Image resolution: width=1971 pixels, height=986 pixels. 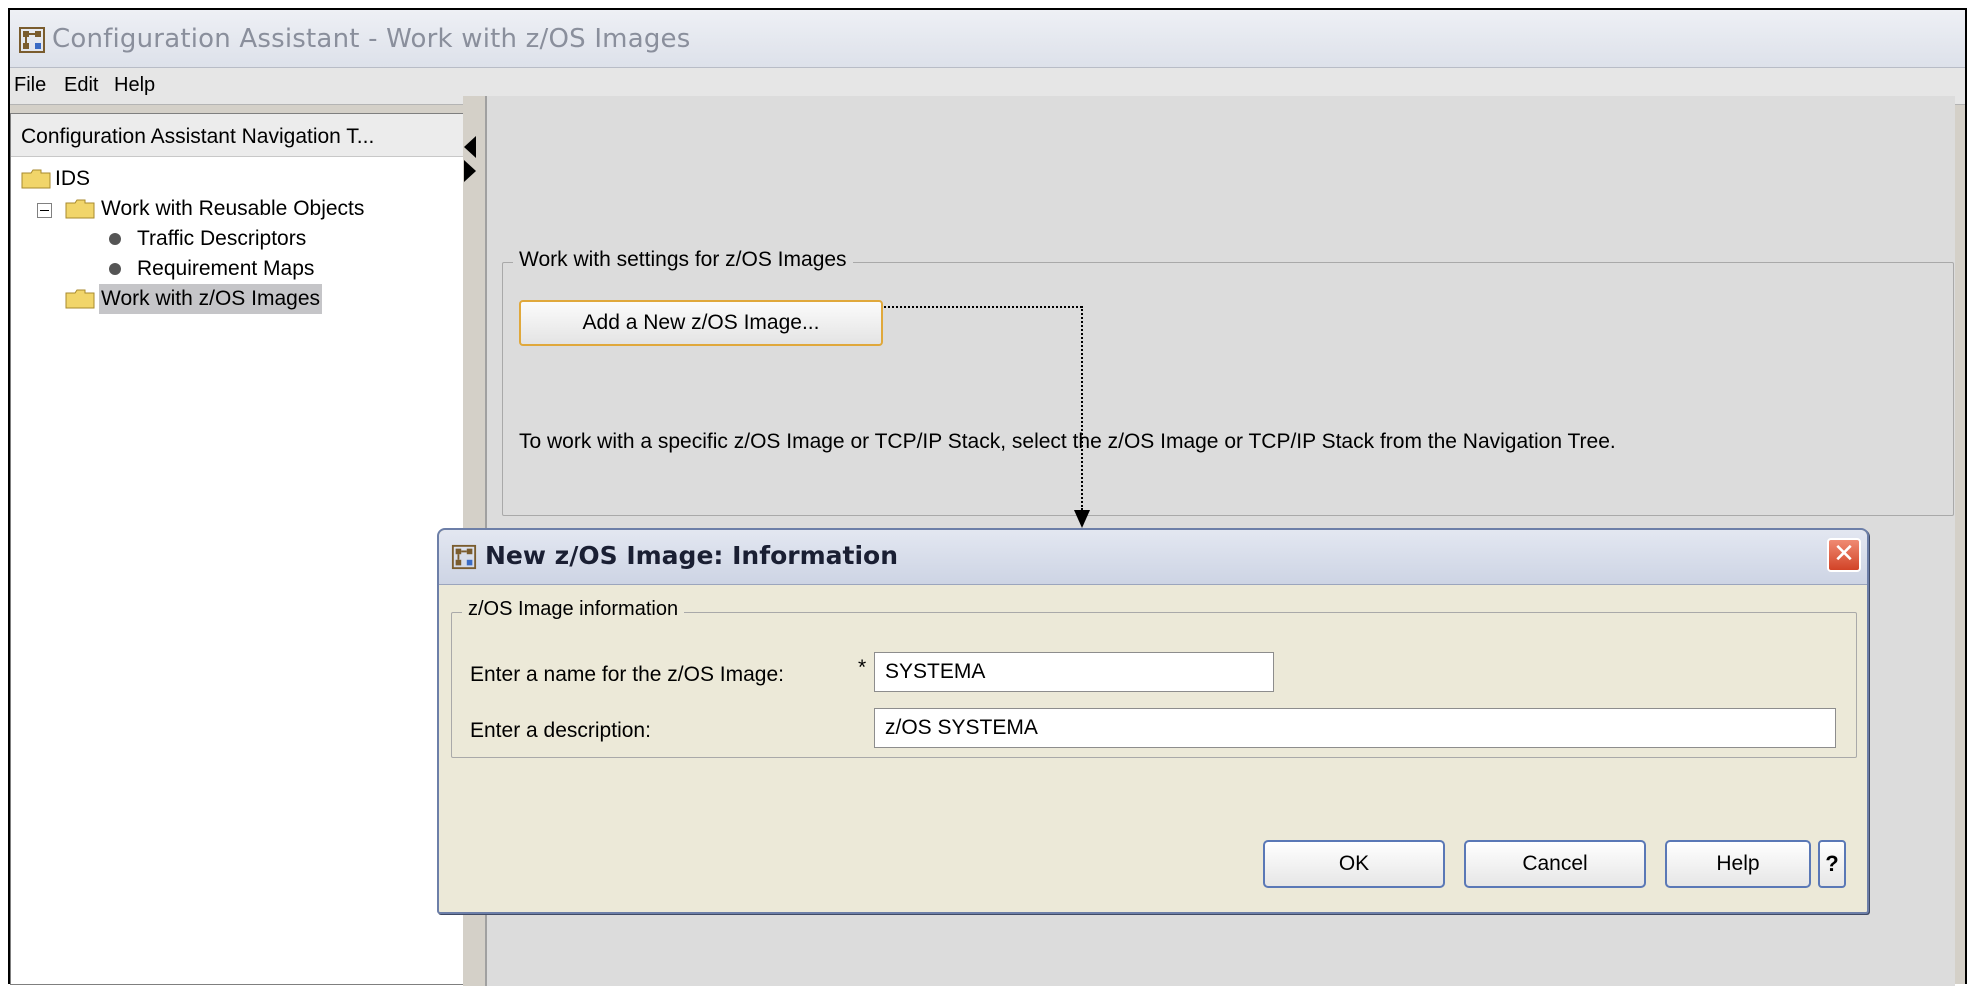 I want to click on context-help-button: ?, so click(x=1832, y=864).